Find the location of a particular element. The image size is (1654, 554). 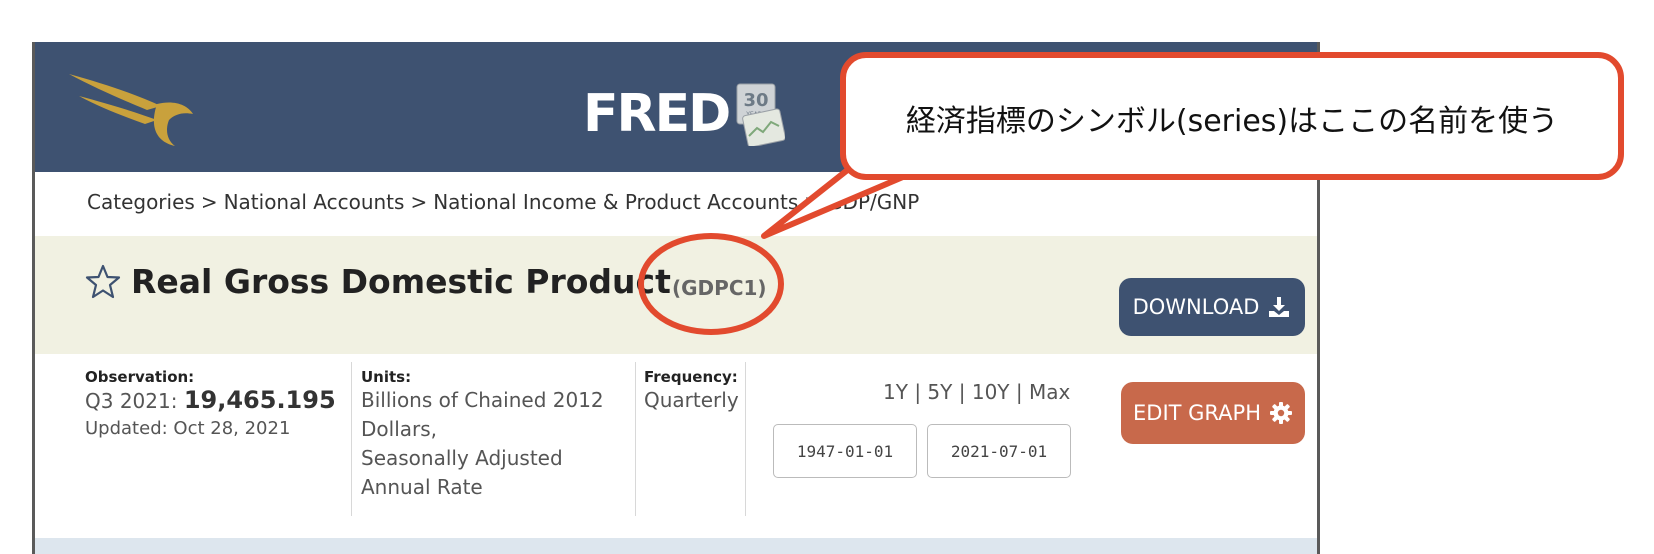

breadcrumb-national-accounts: National Accounts is located at coordinates (314, 202).